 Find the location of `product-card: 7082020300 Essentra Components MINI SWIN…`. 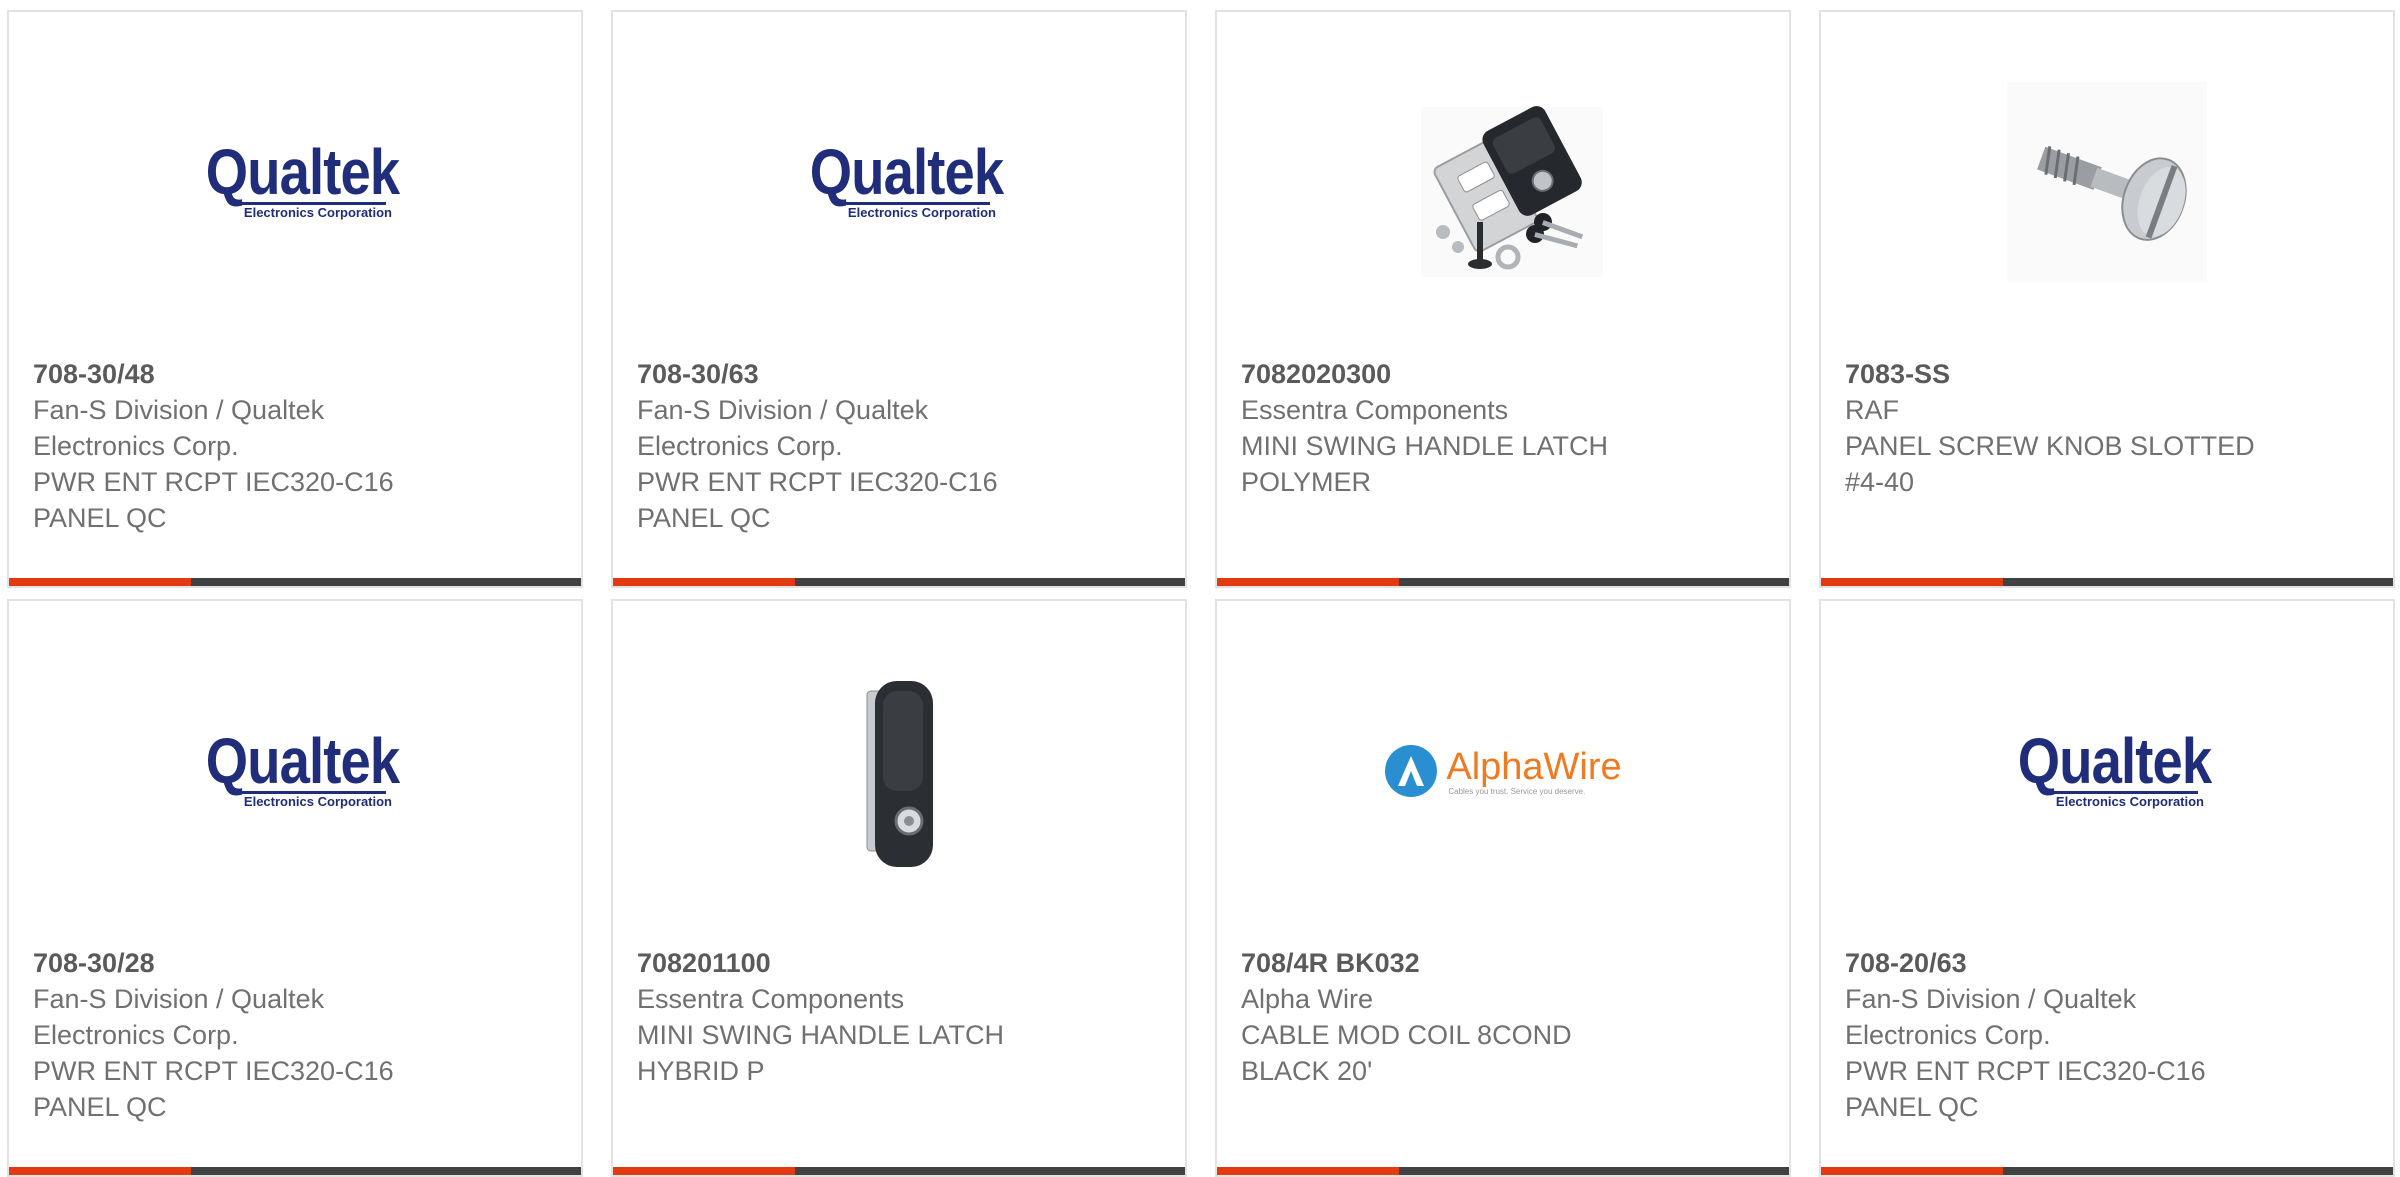

product-card: 7082020300 Essentra Components MINI SWIN… is located at coordinates (1503, 299).